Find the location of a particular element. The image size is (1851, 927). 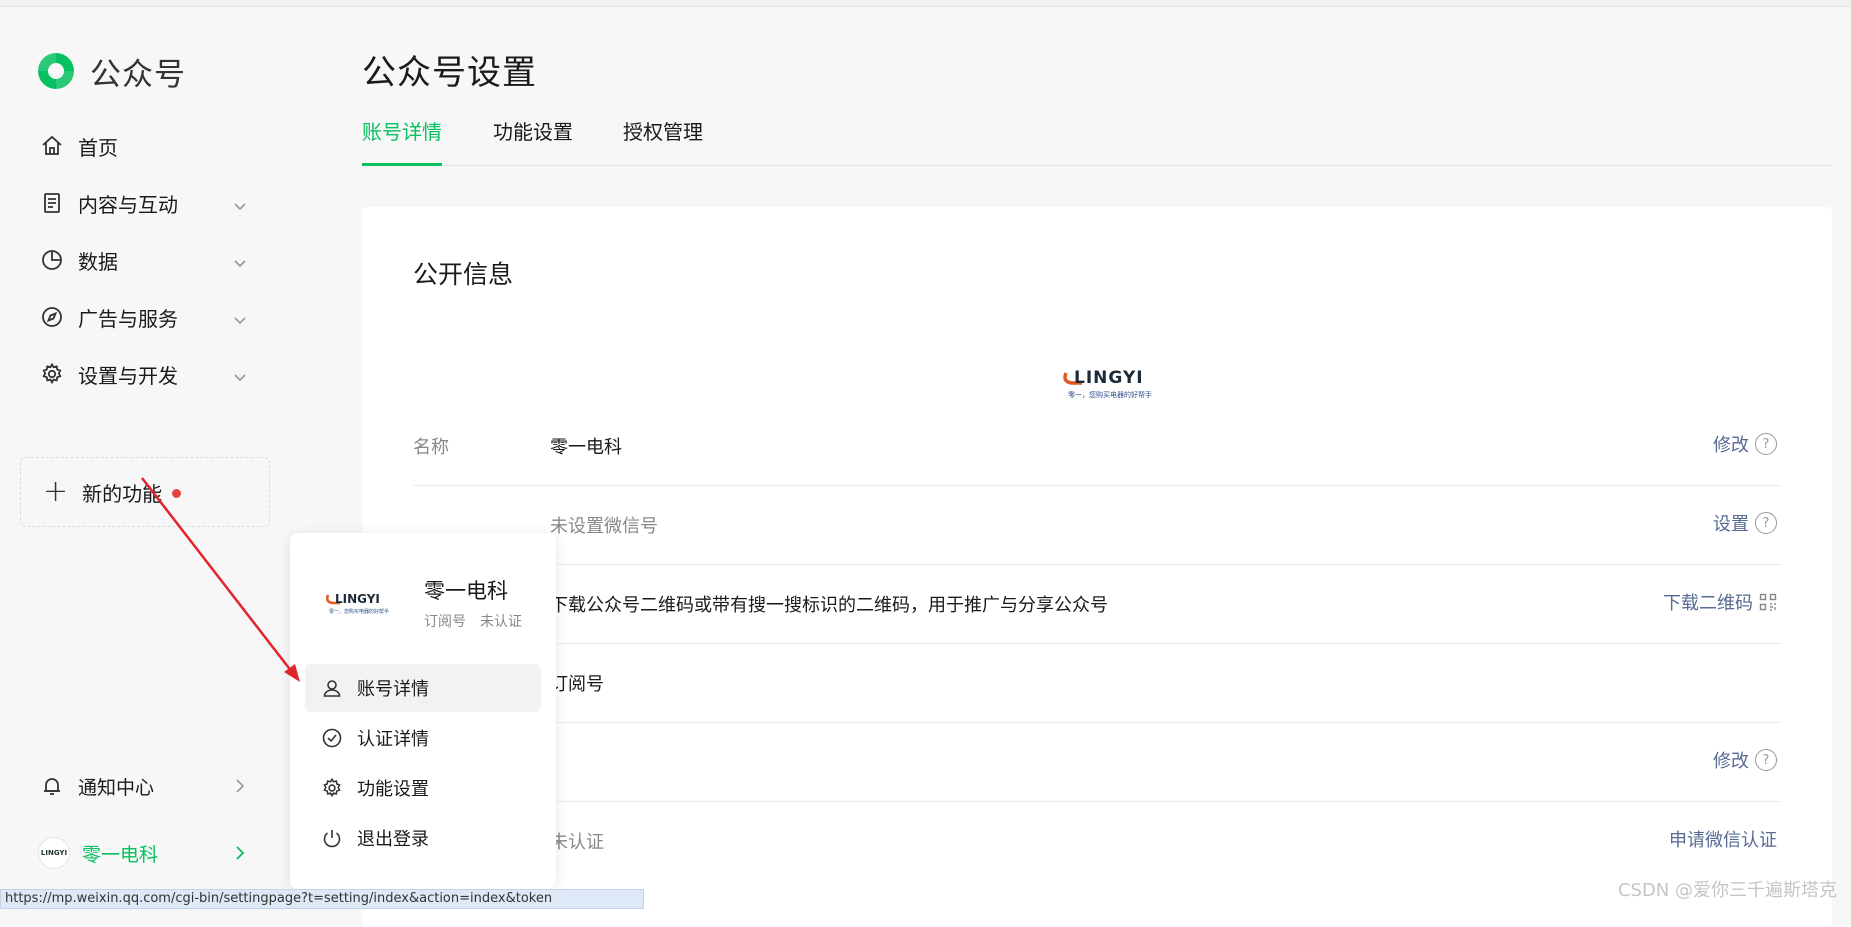

set-wechat-id-link: 设置 ? is located at coordinates (1745, 523).